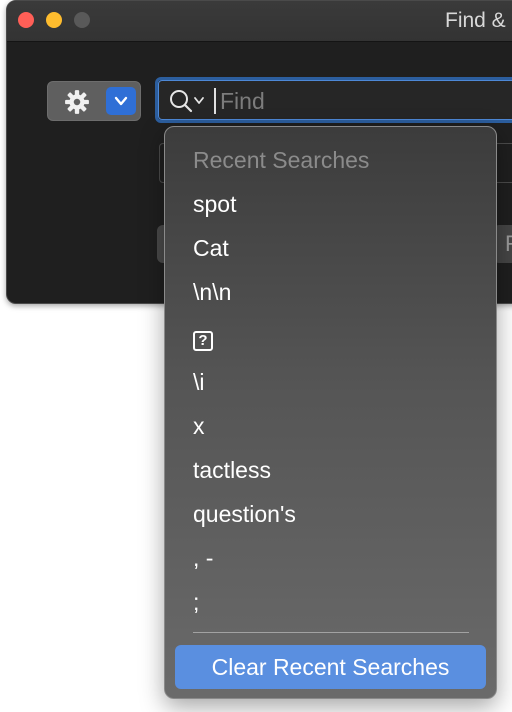 The height and width of the screenshot is (712, 512). Describe the element at coordinates (338, 204) in the screenshot. I see `recent-search-item: spot` at that location.